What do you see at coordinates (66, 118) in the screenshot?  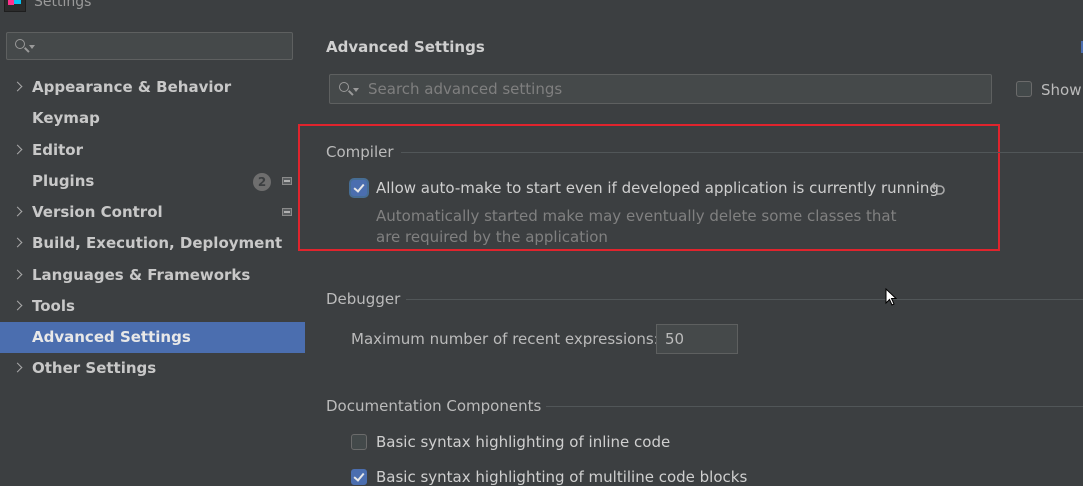 I see `sidebar-item-label: Keymap` at bounding box center [66, 118].